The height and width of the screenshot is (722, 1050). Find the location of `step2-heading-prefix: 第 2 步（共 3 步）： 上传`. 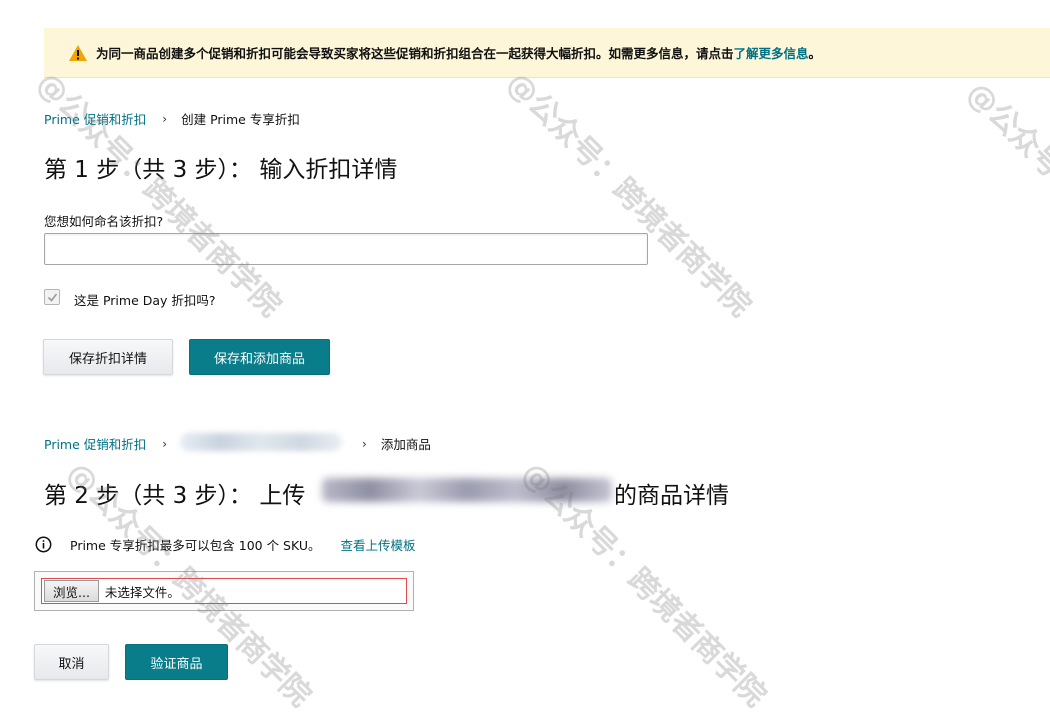

step2-heading-prefix: 第 2 步（共 3 步）： 上传 is located at coordinates (175, 496).